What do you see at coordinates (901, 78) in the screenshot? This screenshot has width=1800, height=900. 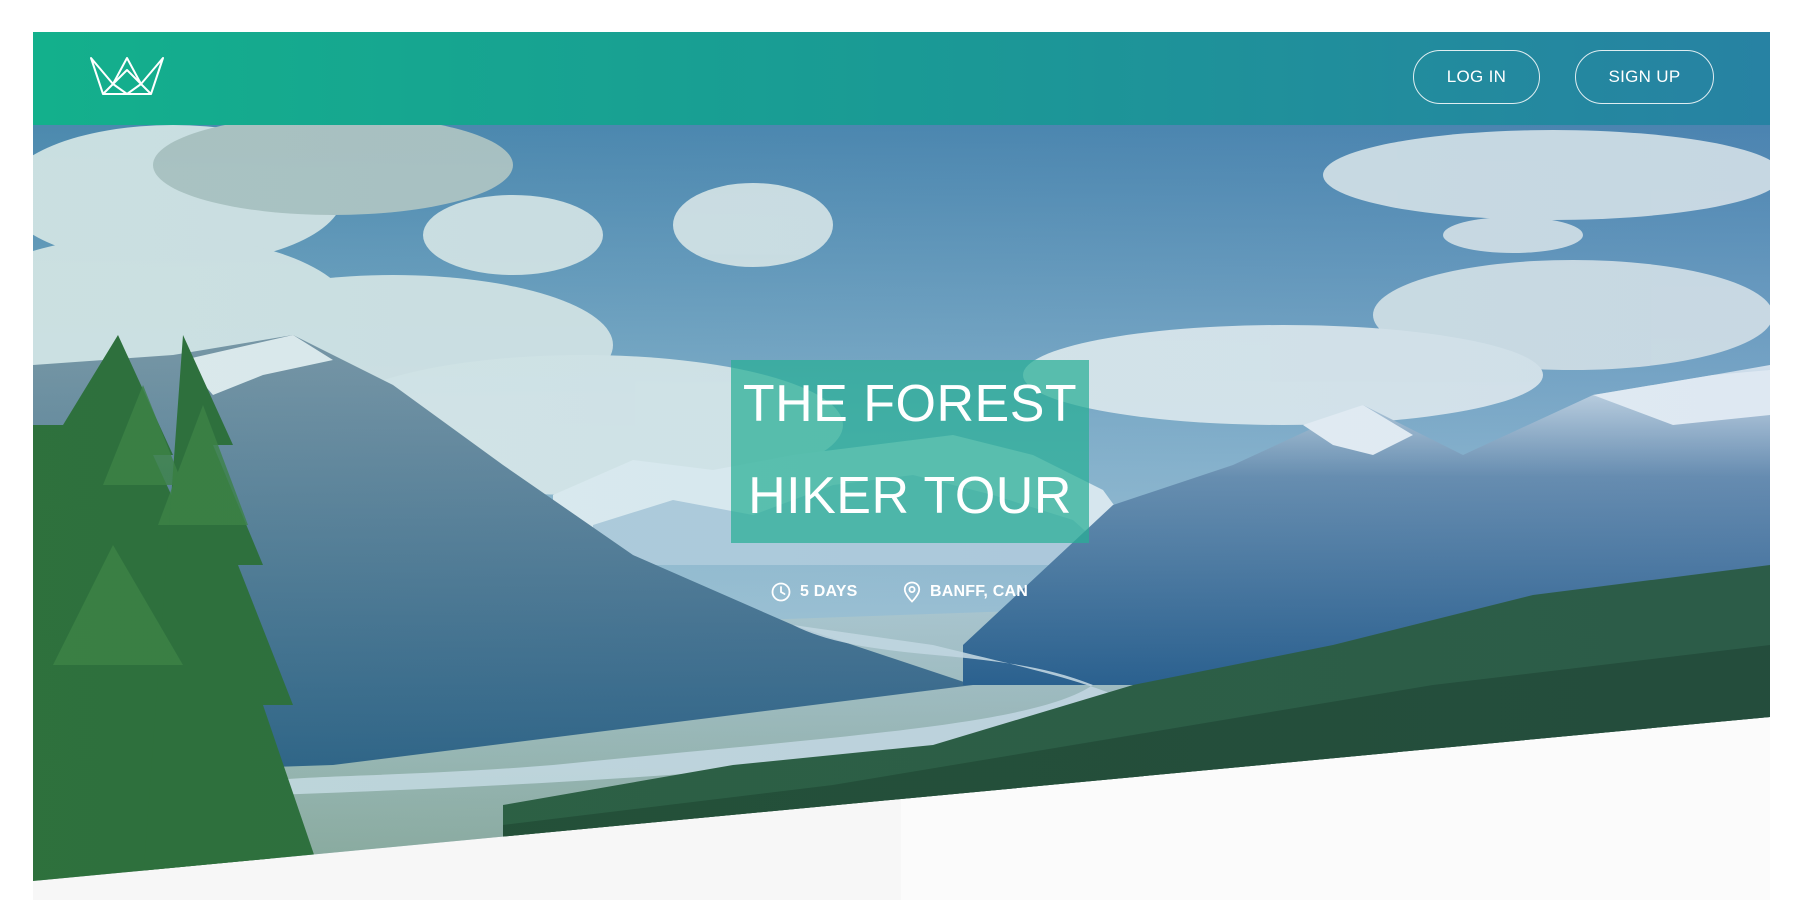 I see `navbar: LOG IN SIGN UP` at bounding box center [901, 78].